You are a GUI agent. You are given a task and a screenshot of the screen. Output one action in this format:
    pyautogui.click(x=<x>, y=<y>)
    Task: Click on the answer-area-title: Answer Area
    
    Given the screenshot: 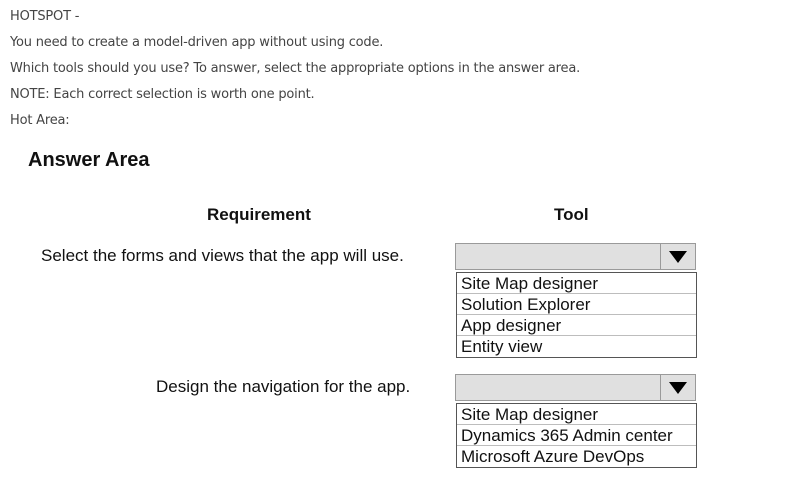 What is the action you would take?
    pyautogui.click(x=89, y=160)
    